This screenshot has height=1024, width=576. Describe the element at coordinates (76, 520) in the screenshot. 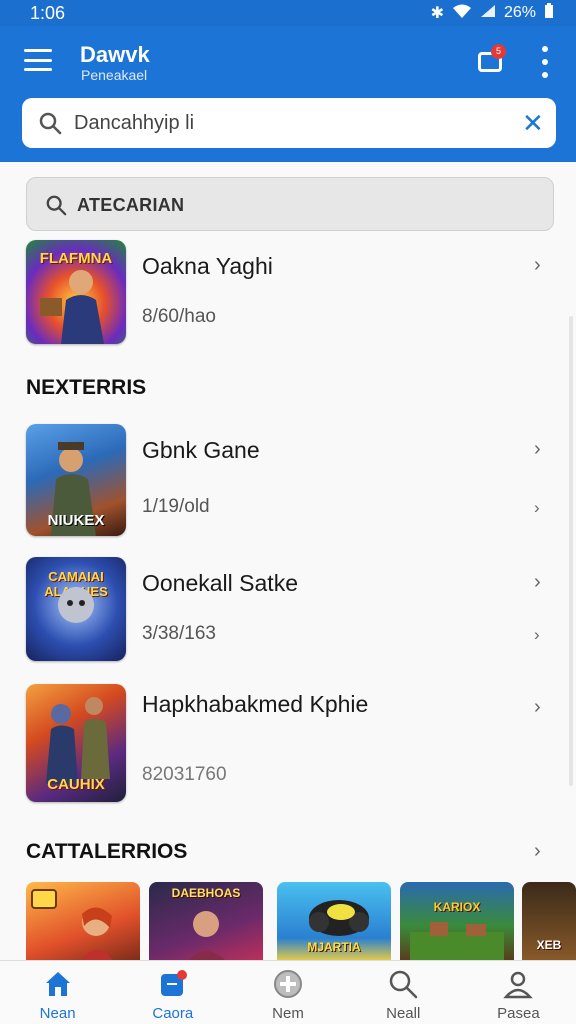

I see `thumbnail-label: NIUKEX` at that location.